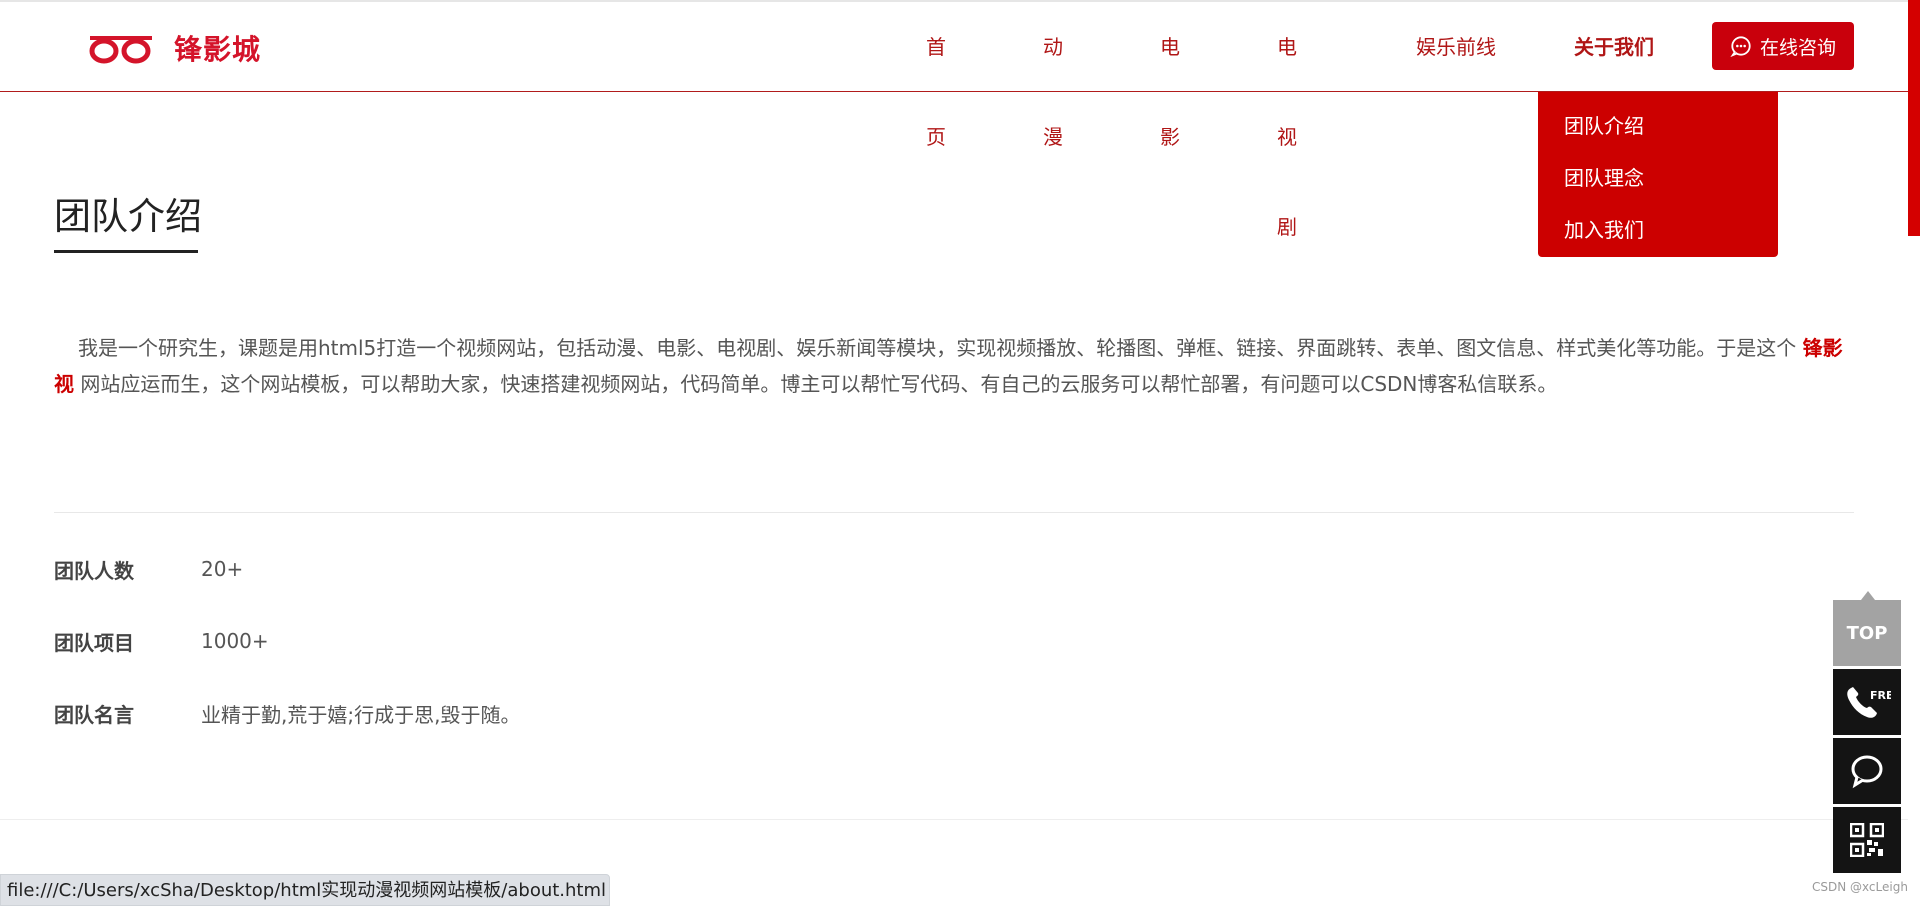 The height and width of the screenshot is (906, 1920). I want to click on free-label: FREE, so click(1880, 695).